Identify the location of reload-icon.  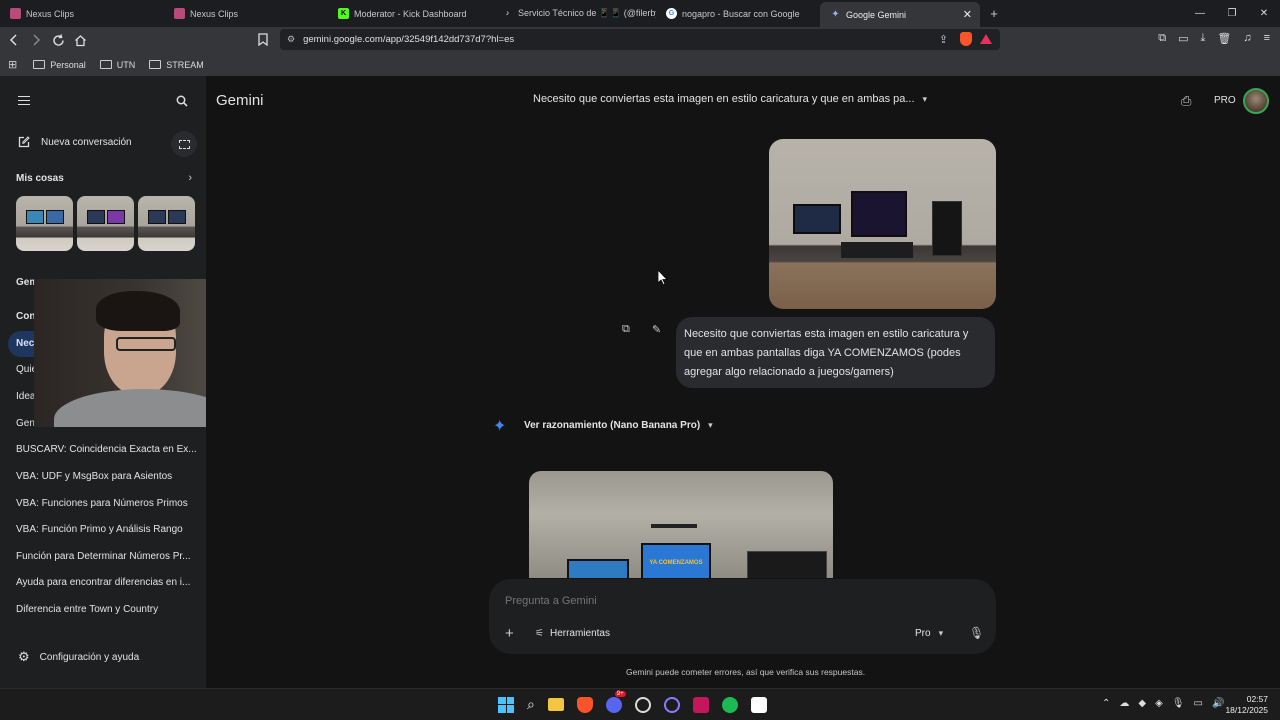
(58, 40).